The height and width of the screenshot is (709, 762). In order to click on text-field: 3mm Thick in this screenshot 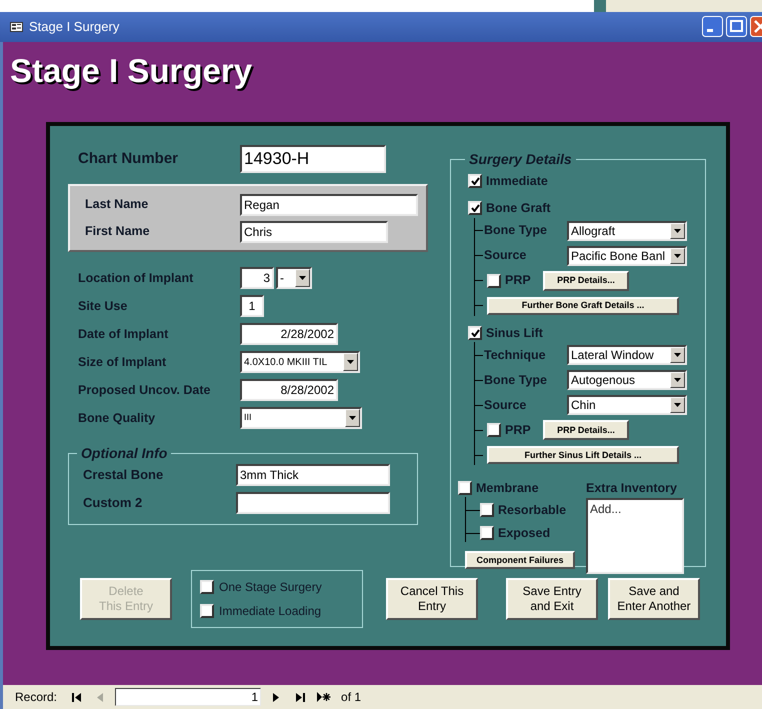, I will do `click(313, 475)`.